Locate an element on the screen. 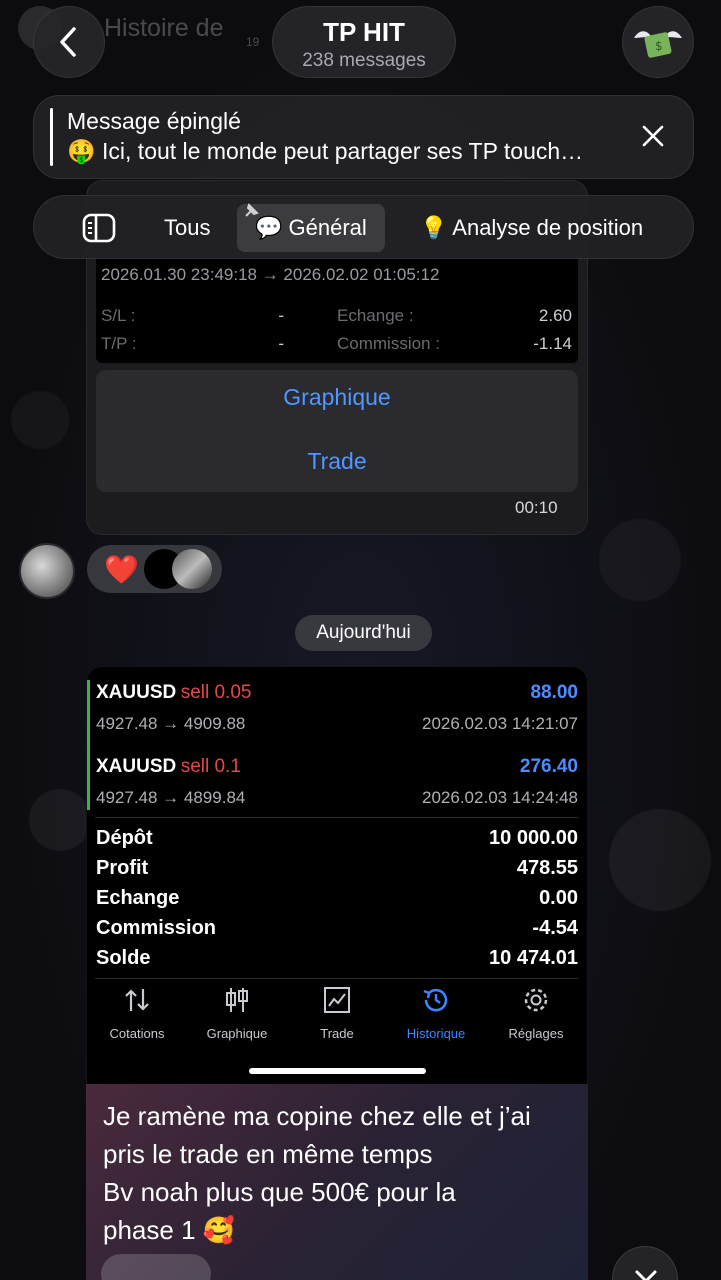 The width and height of the screenshot is (721, 1280). trade-profit: 88.00 is located at coordinates (554, 692).